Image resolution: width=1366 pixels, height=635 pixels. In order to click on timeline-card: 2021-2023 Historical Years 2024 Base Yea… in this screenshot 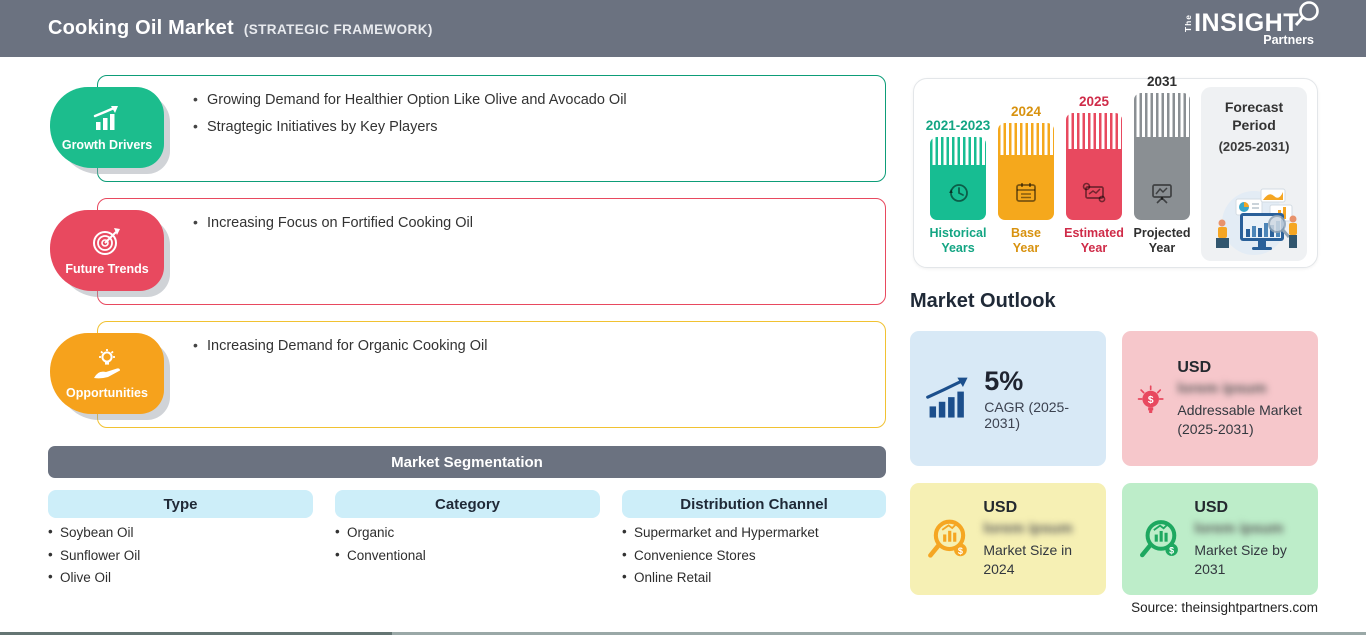, I will do `click(1115, 171)`.